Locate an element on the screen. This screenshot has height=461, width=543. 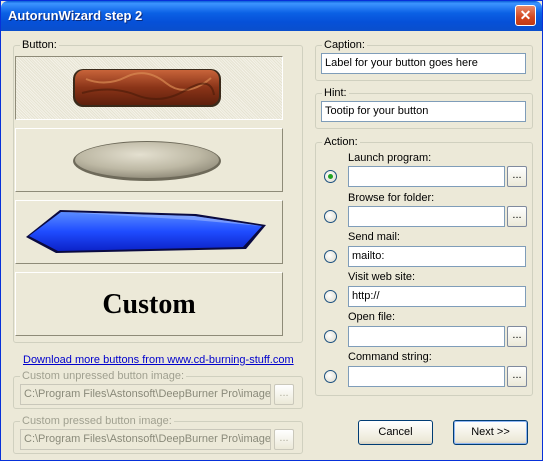
title-bar: AutorunWizard step 2 ✕ is located at coordinates (271, 16).